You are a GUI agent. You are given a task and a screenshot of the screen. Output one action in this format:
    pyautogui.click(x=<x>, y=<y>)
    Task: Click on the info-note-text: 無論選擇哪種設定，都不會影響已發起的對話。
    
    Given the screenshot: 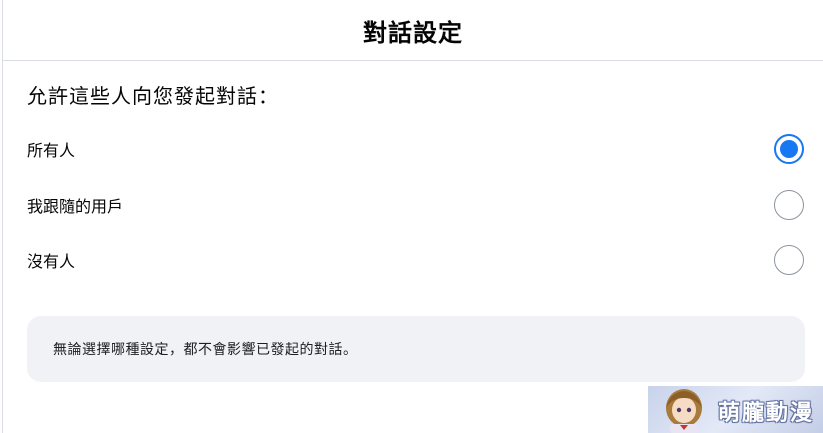 What is the action you would take?
    pyautogui.click(x=205, y=350)
    